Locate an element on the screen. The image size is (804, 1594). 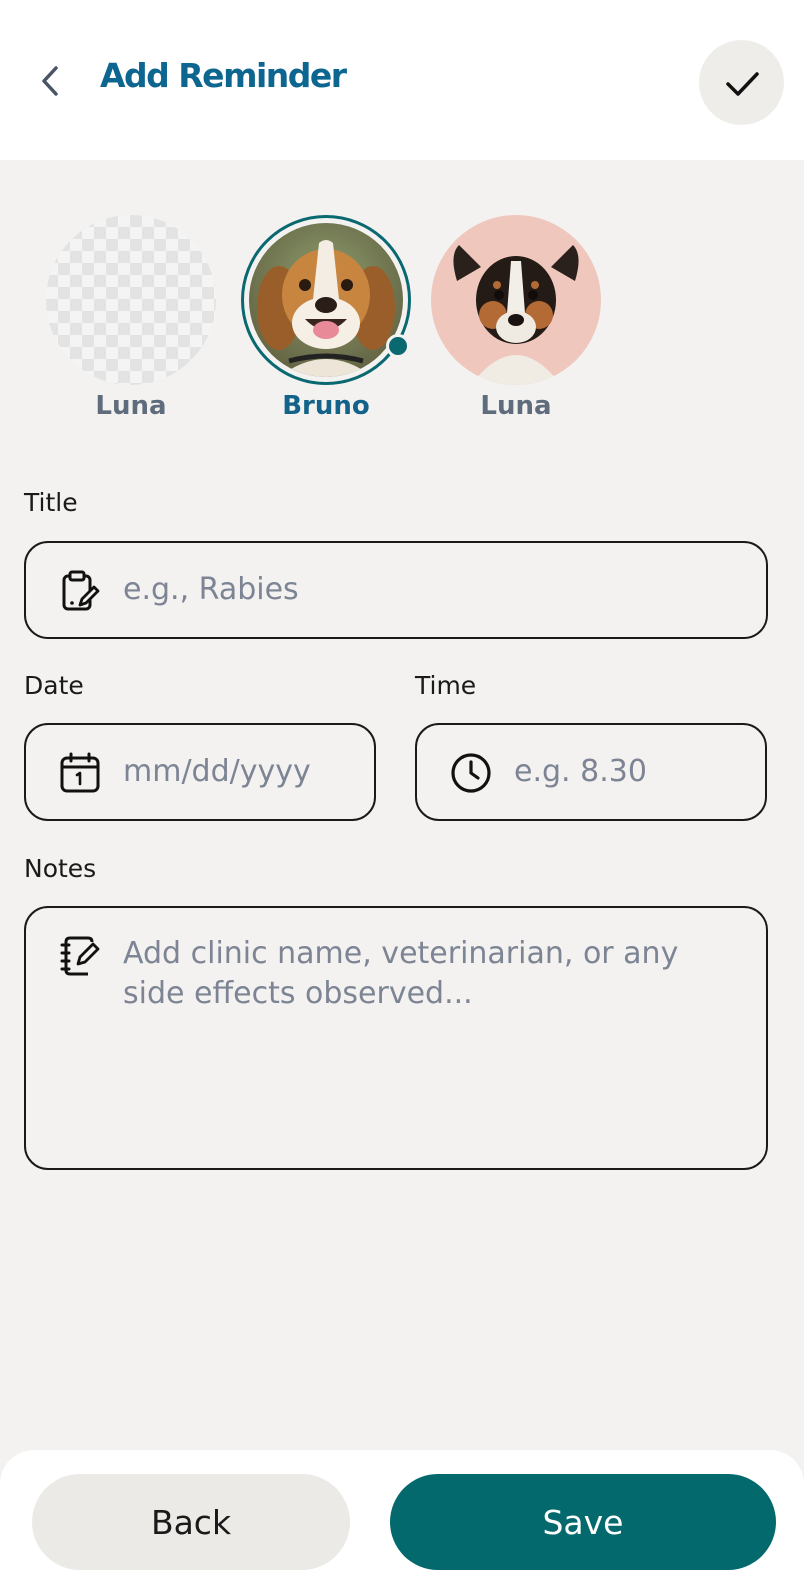
chevron-left-icon is located at coordinates (50, 81).